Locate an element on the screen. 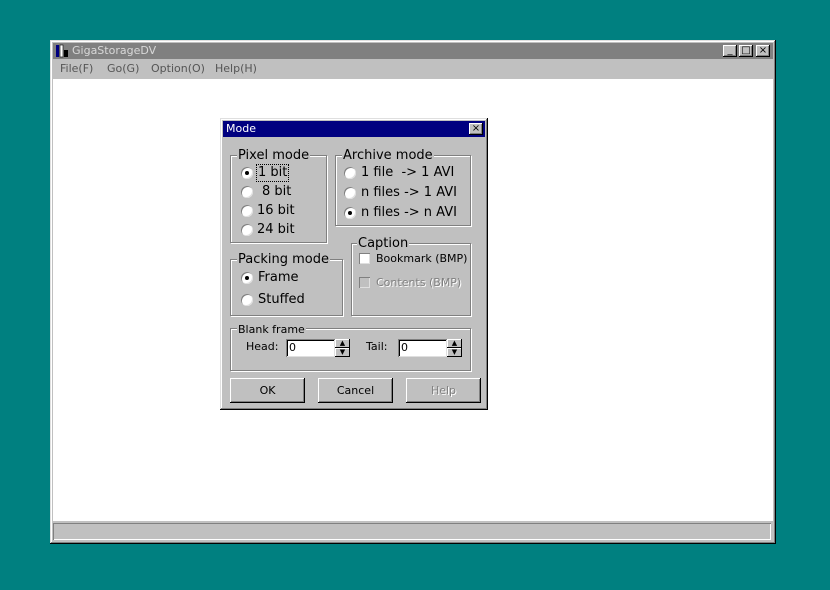 The height and width of the screenshot is (590, 830). head-input: 0 is located at coordinates (310, 348).